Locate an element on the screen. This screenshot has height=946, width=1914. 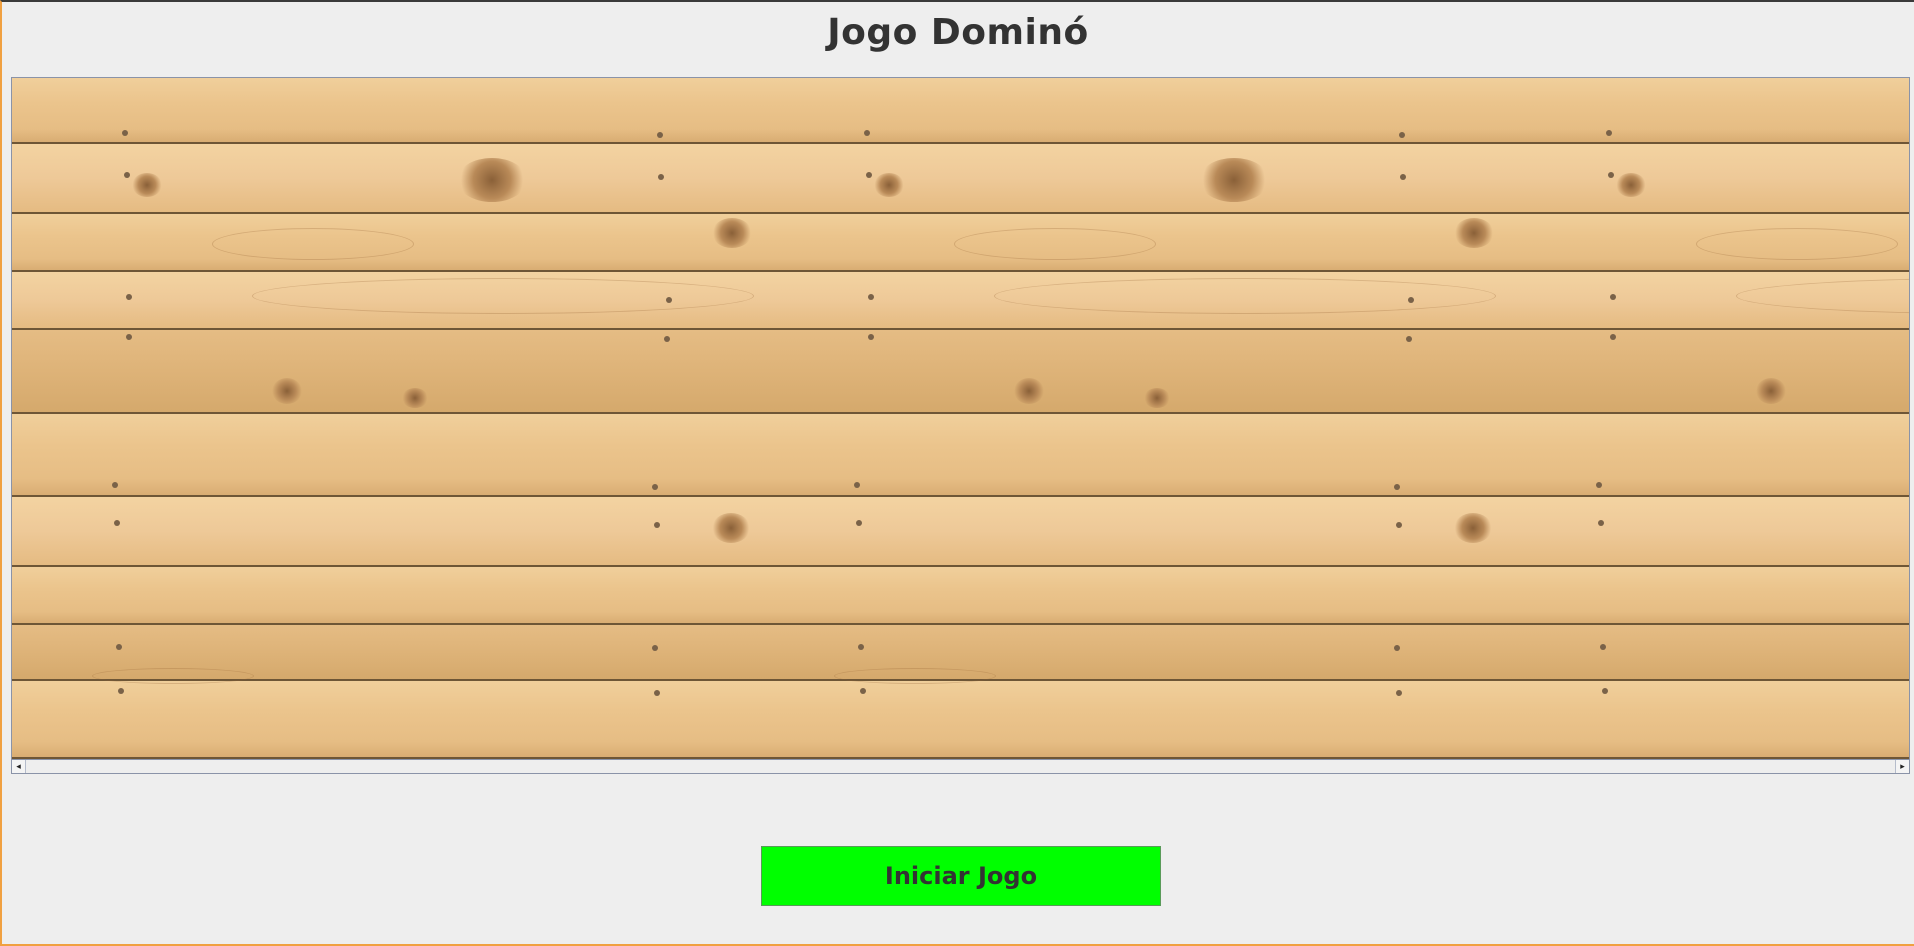
horizontal-scrollbar: ◂ ▸ is located at coordinates (960, 766).